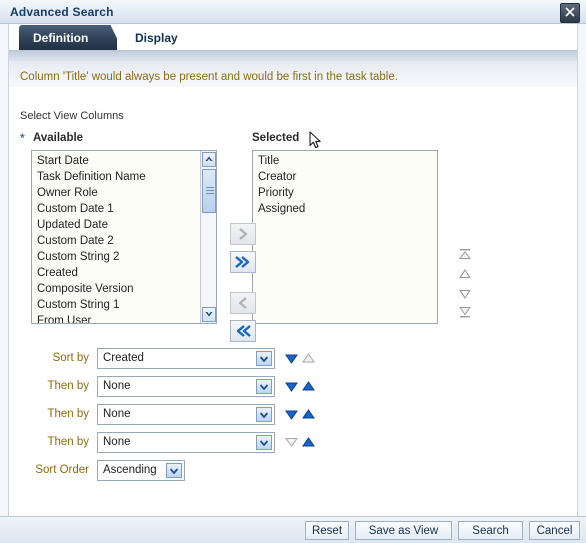 The height and width of the screenshot is (543, 586). What do you see at coordinates (156, 38) in the screenshot?
I see `tab-display-label: Display` at bounding box center [156, 38].